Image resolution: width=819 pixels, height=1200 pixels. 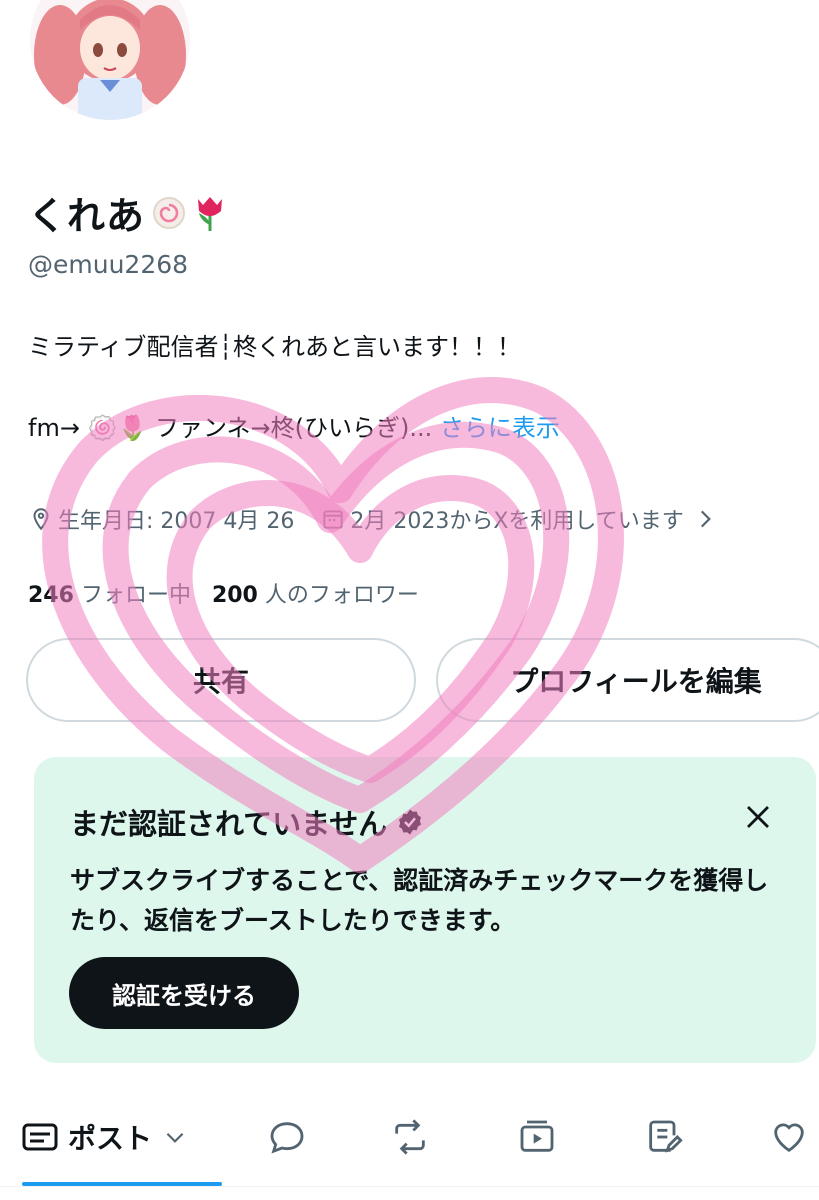 I want to click on profile-handle: @emuu2268, so click(x=108, y=264).